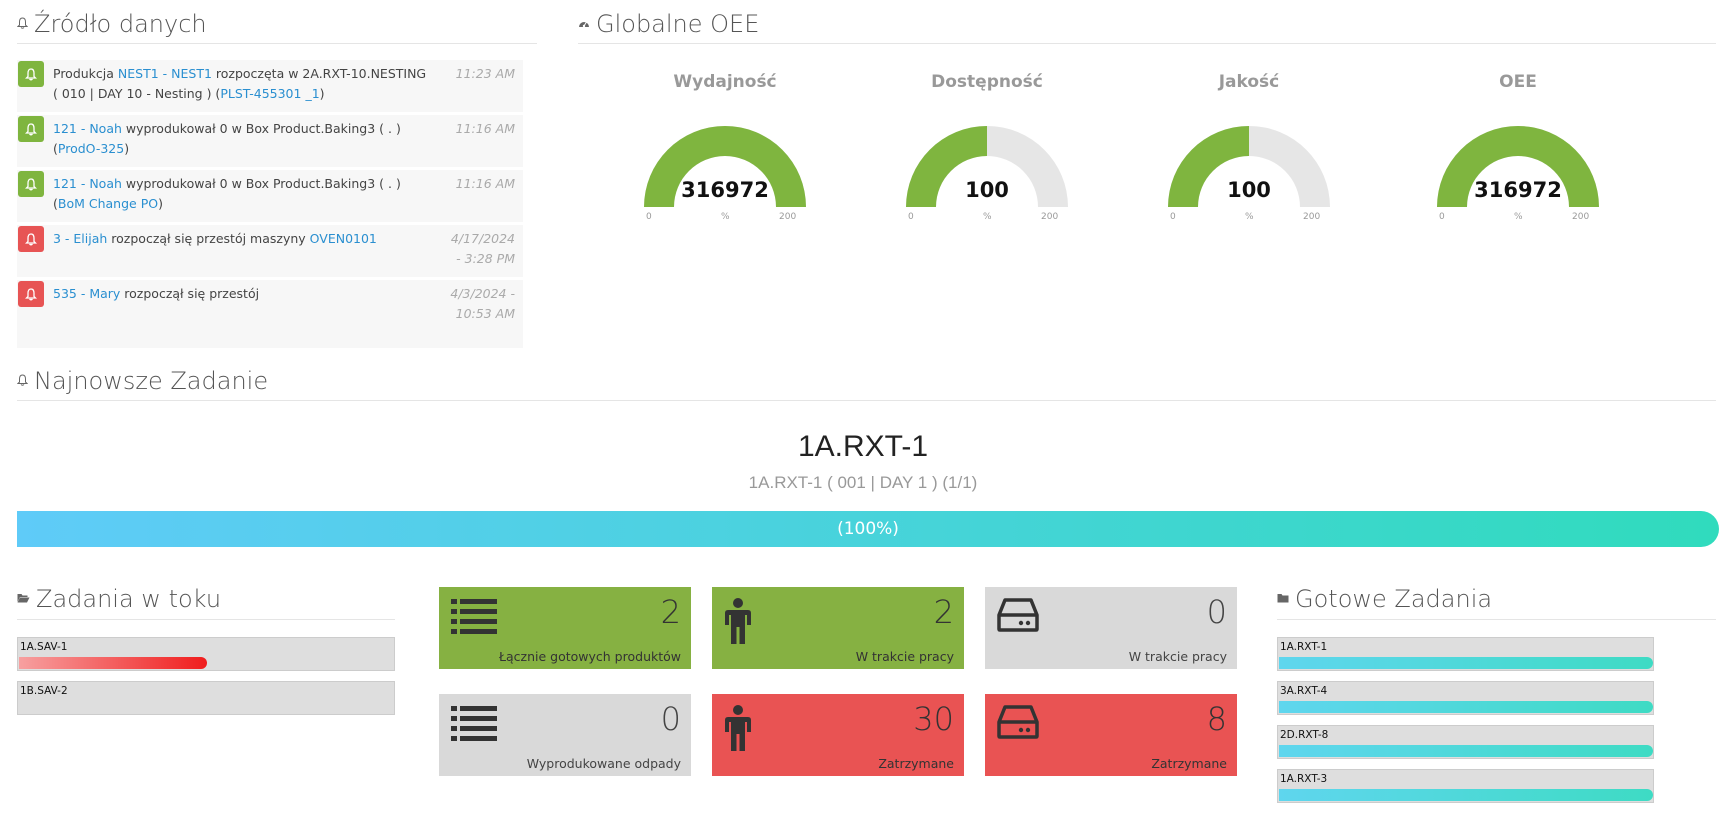  What do you see at coordinates (482, 248) in the screenshot?
I see `feed-time: 4/17/2024 - 3:28 PM` at bounding box center [482, 248].